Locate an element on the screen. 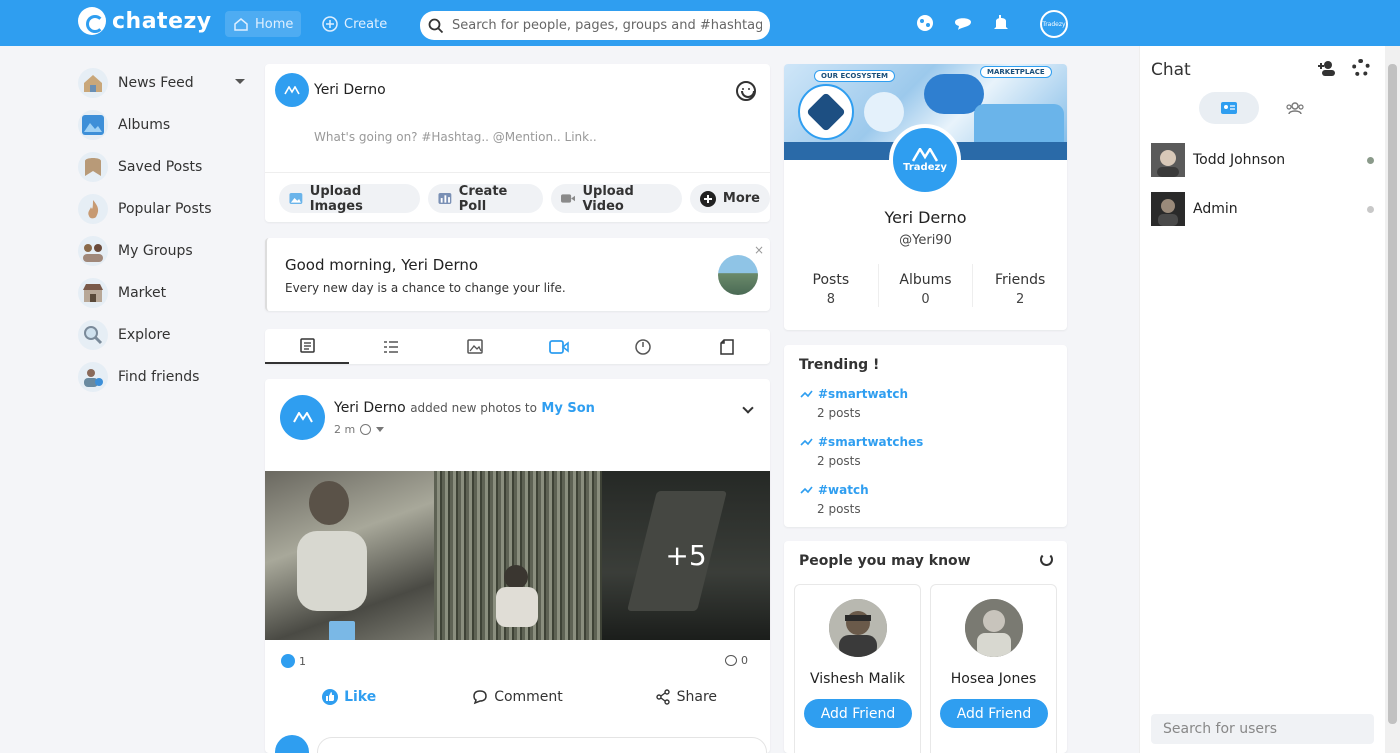 Image resolution: width=1400 pixels, height=753 pixels. nav-home-button: Home is located at coordinates (263, 24).